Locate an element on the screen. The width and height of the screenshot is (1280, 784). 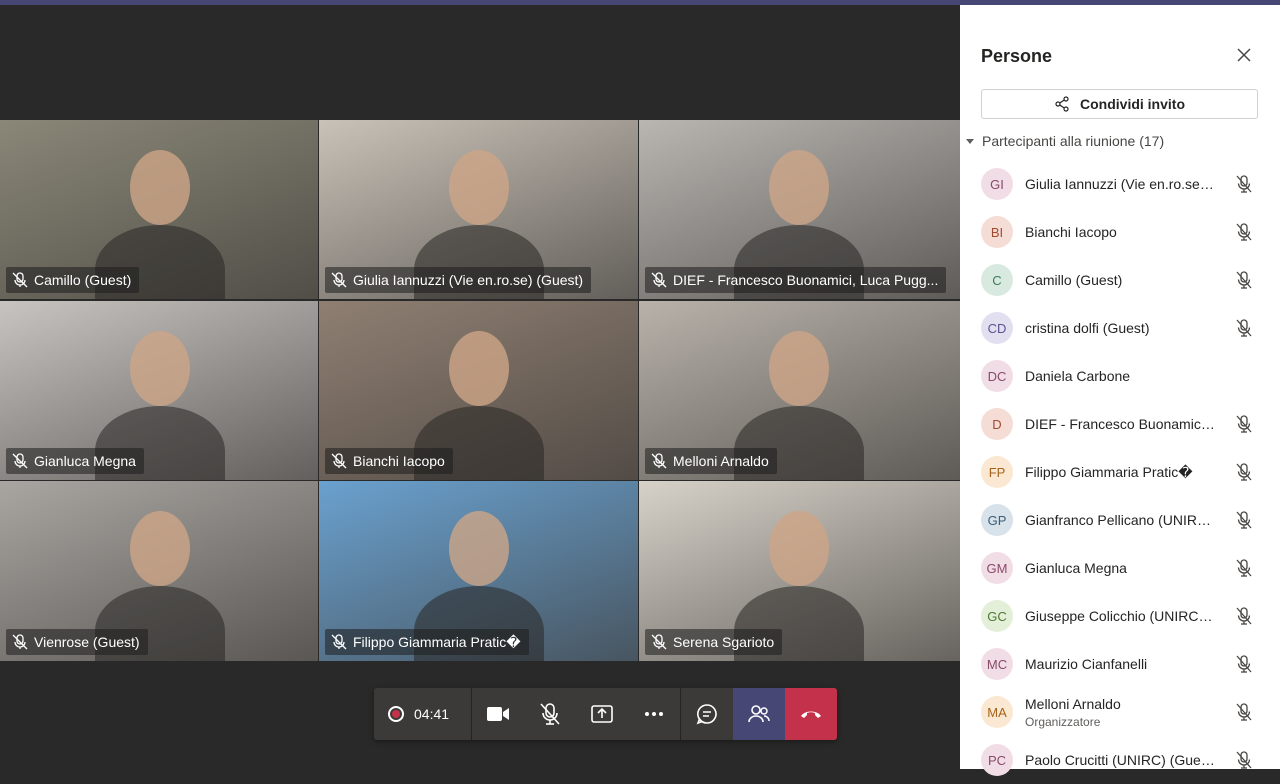
participant-row: BI Bianchi Iacopo is located at coordinates (1120, 232).